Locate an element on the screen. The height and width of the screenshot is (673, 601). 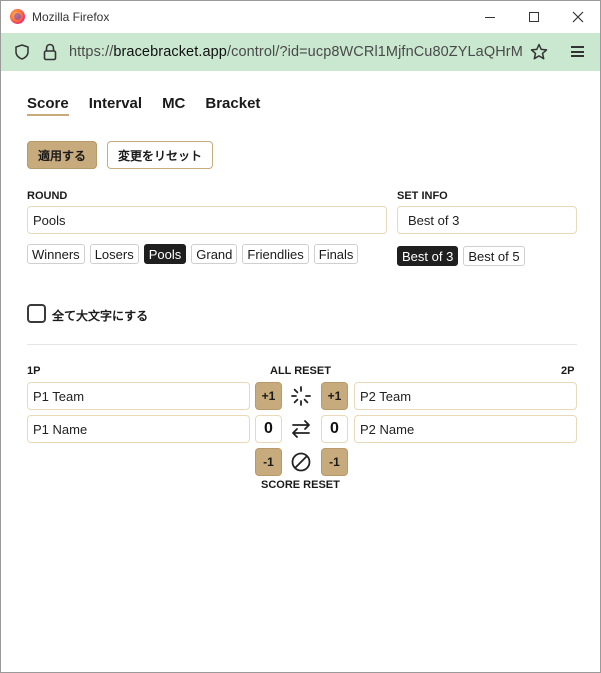
bookmark-star-icon is located at coordinates (539, 52).